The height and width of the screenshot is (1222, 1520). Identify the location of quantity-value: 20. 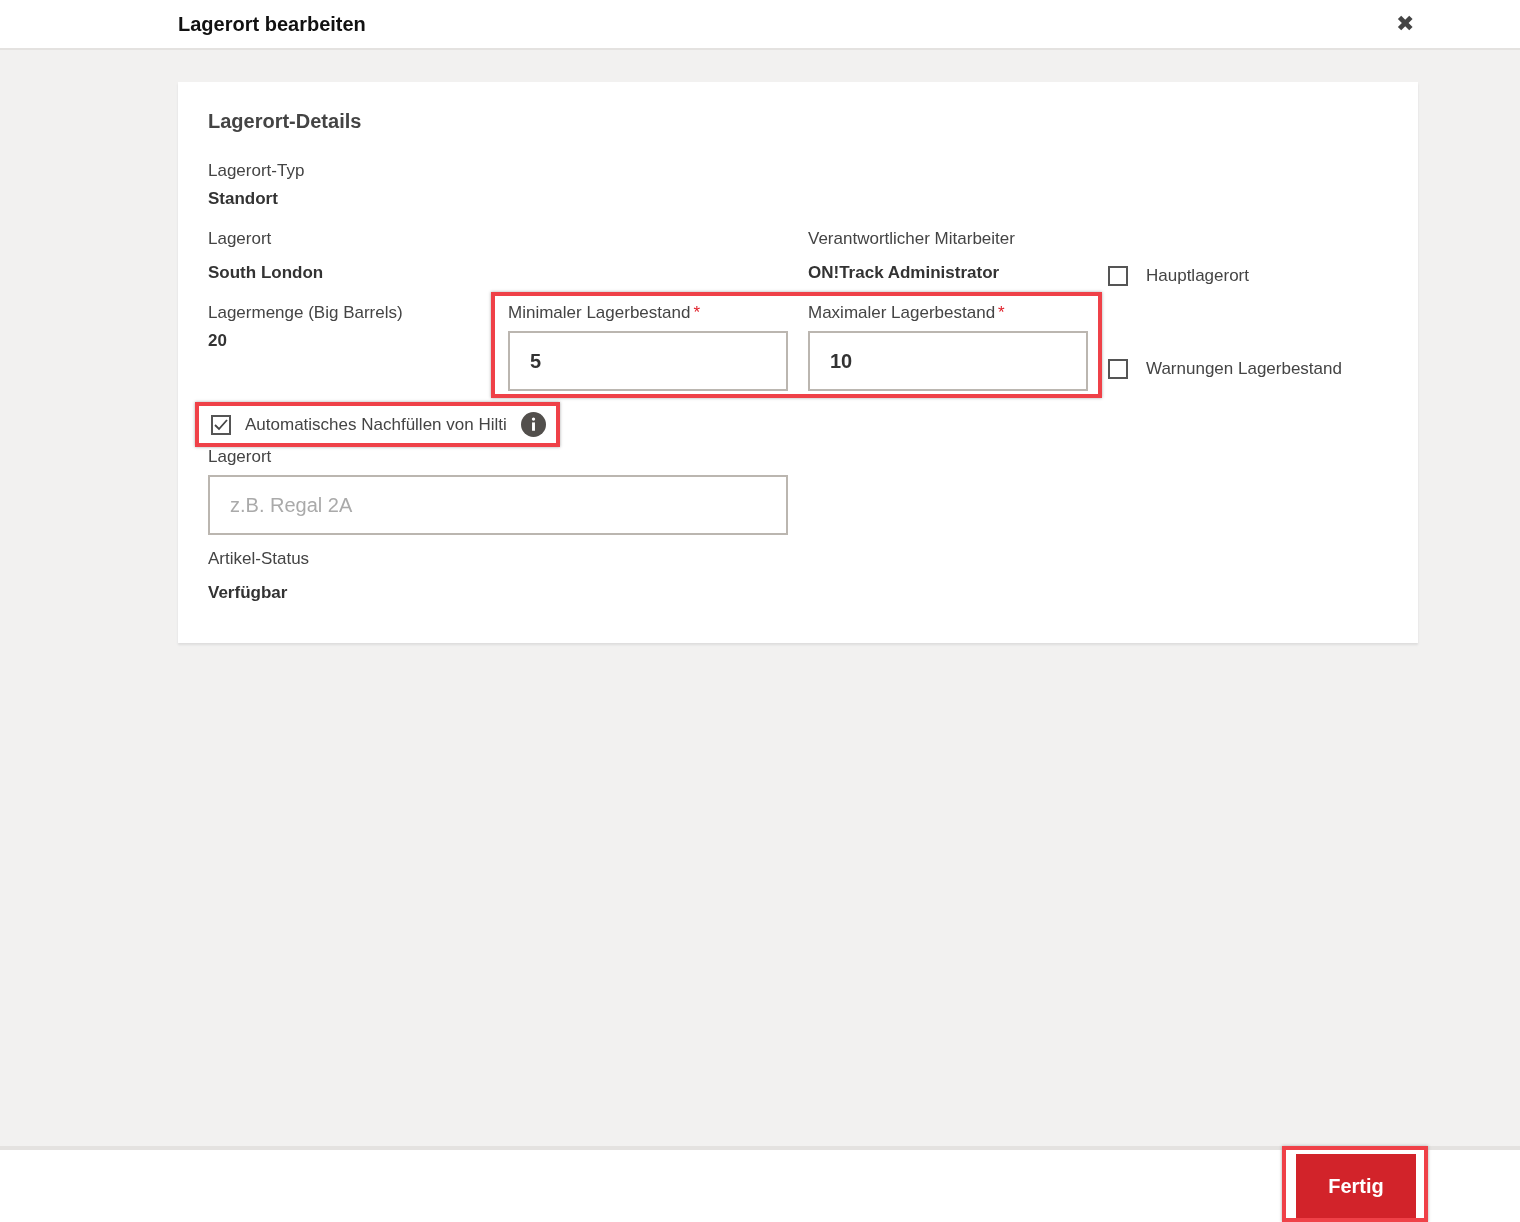
(218, 341).